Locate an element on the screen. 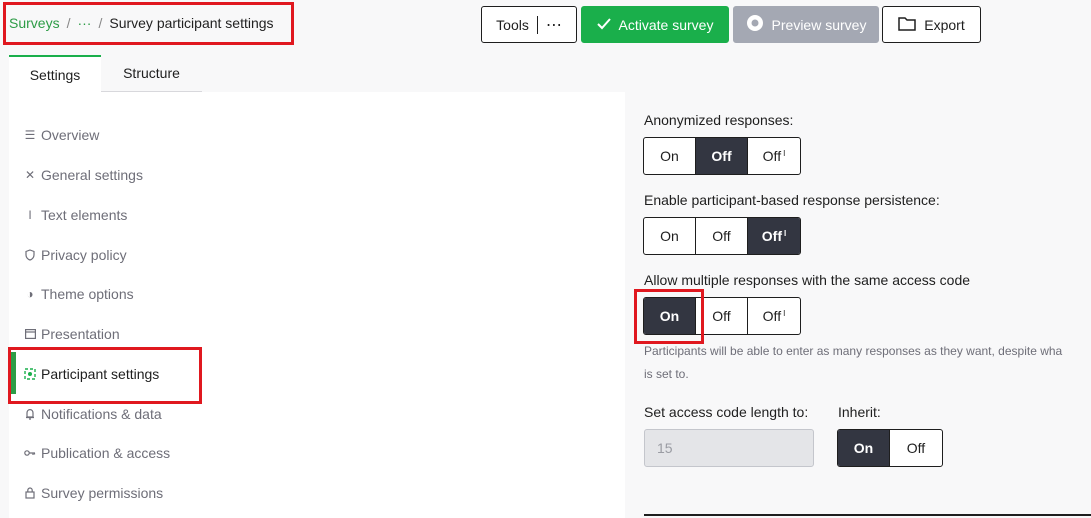 The width and height of the screenshot is (1091, 518). sidebar-item-survey-permissions: Survey permissions is located at coordinates (93, 493).